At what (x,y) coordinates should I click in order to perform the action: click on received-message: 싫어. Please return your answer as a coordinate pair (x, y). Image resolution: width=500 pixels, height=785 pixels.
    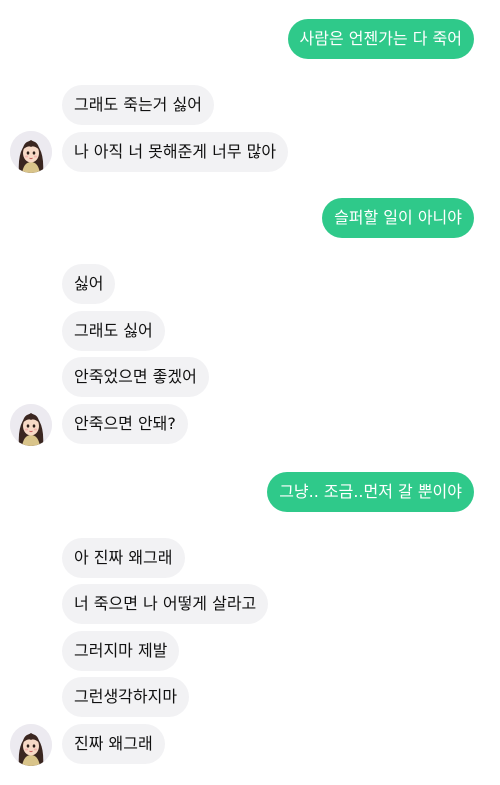
    Looking at the image, I should click on (89, 284).